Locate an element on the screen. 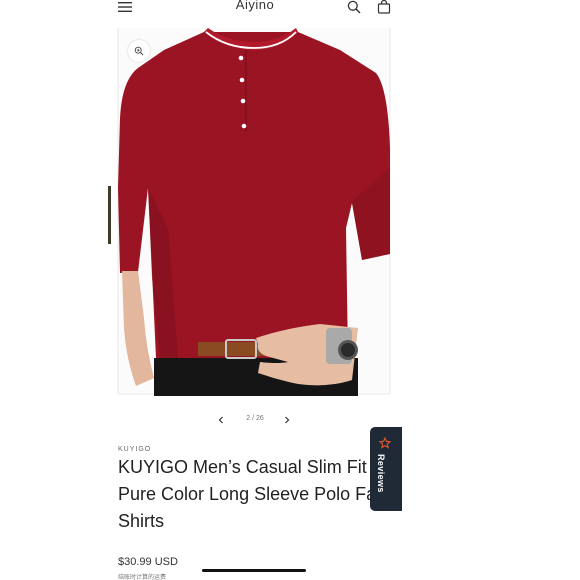 This screenshot has height=580, width=580. gallery-pagination: 2 / 26 is located at coordinates (255, 420).